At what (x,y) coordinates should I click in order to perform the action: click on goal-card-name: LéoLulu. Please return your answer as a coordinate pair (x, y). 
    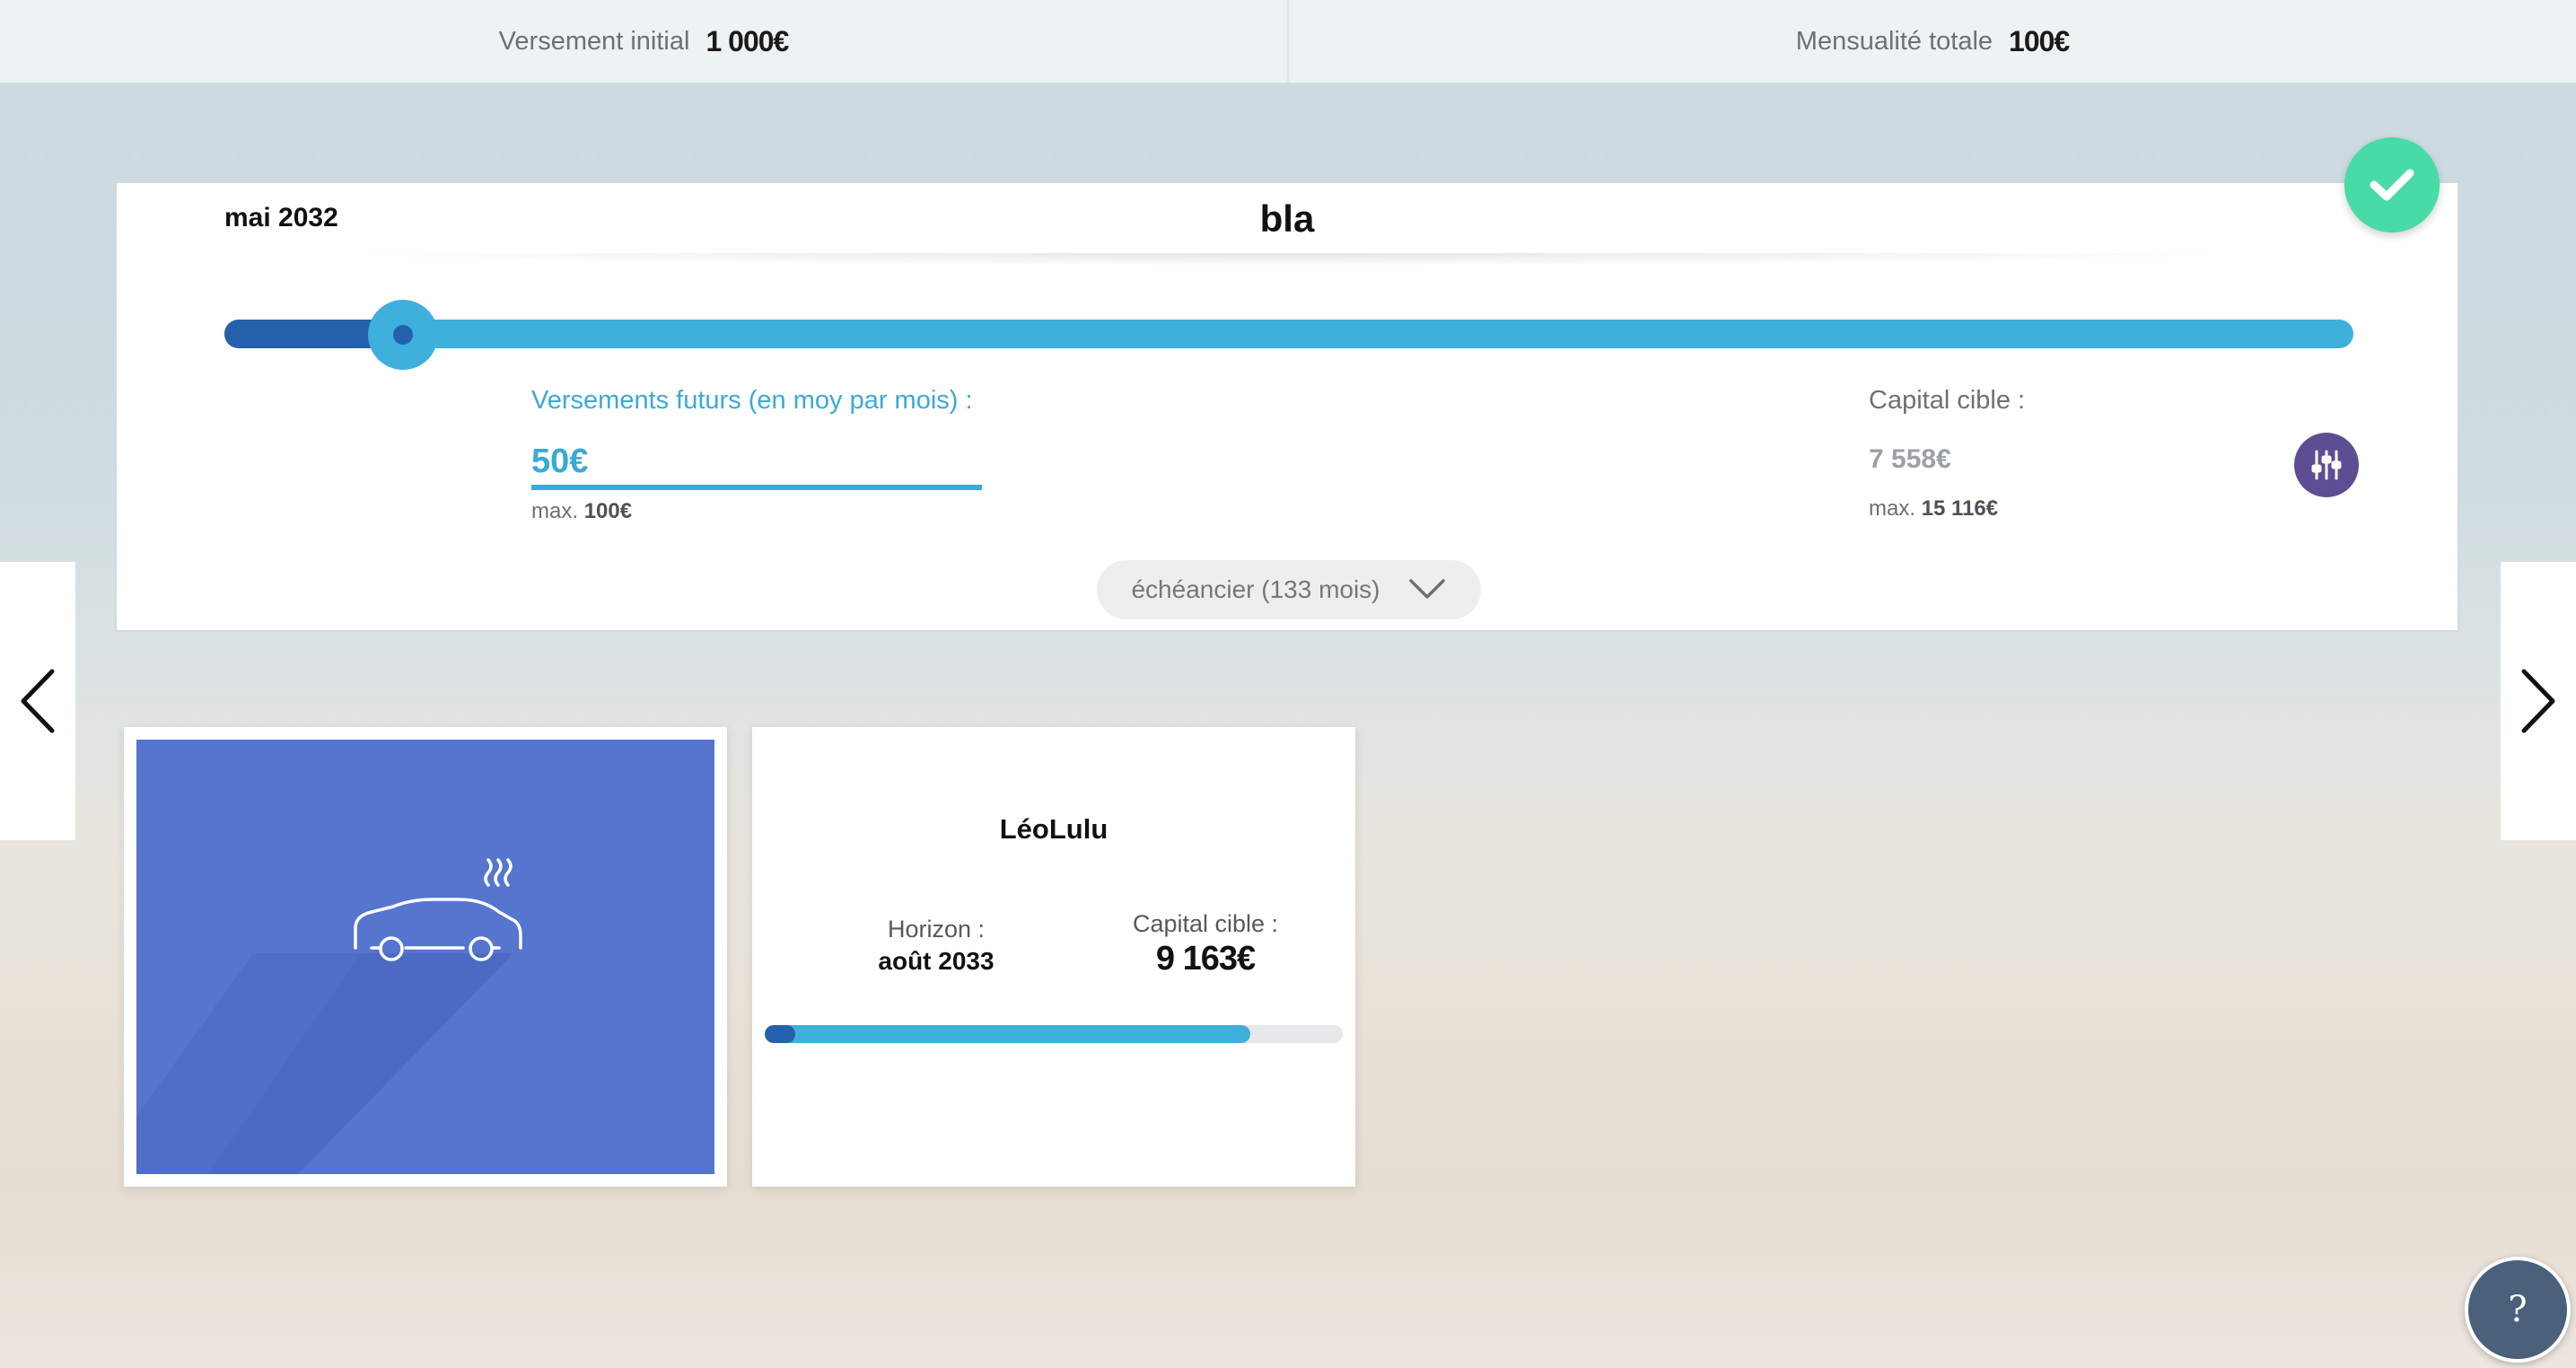
    Looking at the image, I should click on (1053, 829).